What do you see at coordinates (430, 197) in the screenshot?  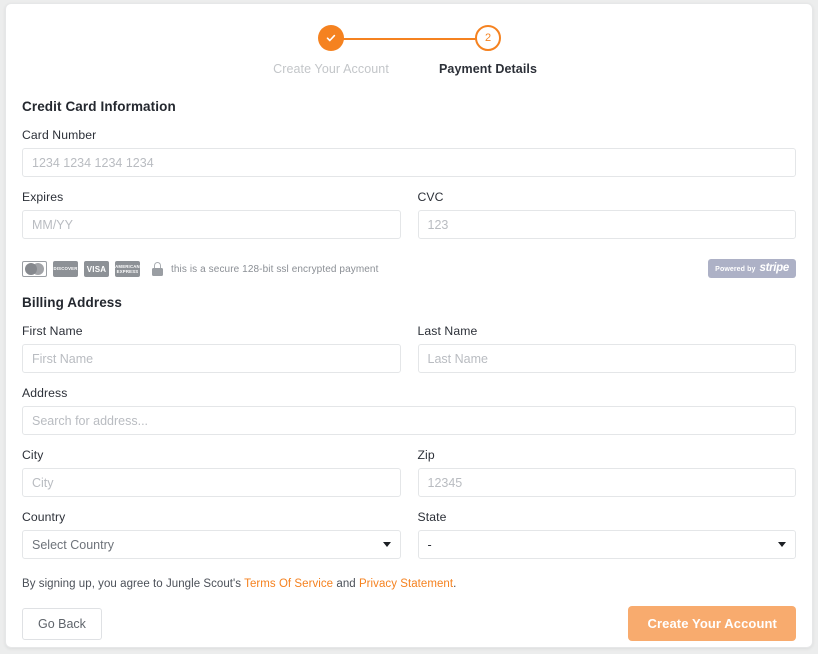 I see `cvc-label: CVC` at bounding box center [430, 197].